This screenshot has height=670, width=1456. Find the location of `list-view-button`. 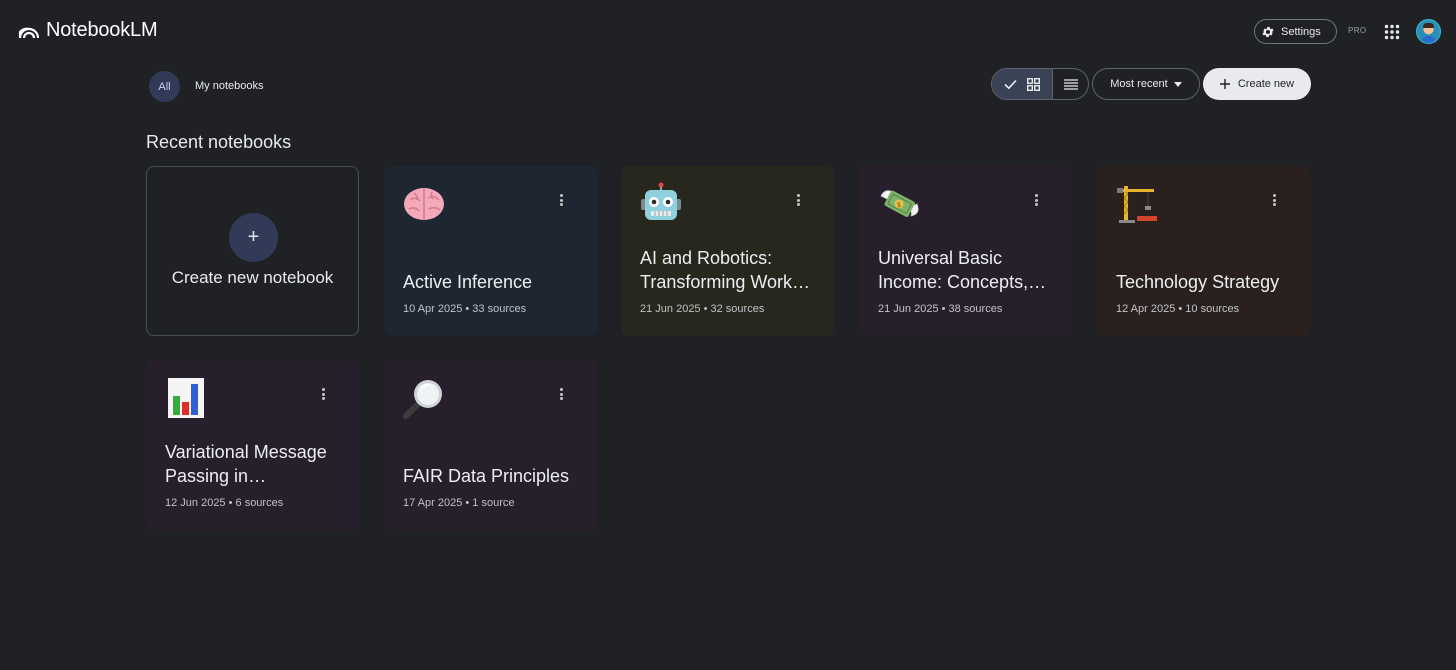

list-view-button is located at coordinates (1070, 84).